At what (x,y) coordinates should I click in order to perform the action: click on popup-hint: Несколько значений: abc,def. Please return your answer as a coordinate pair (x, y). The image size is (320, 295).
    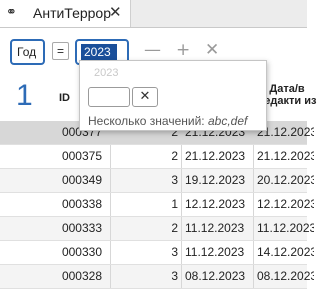
    Looking at the image, I should click on (168, 121).